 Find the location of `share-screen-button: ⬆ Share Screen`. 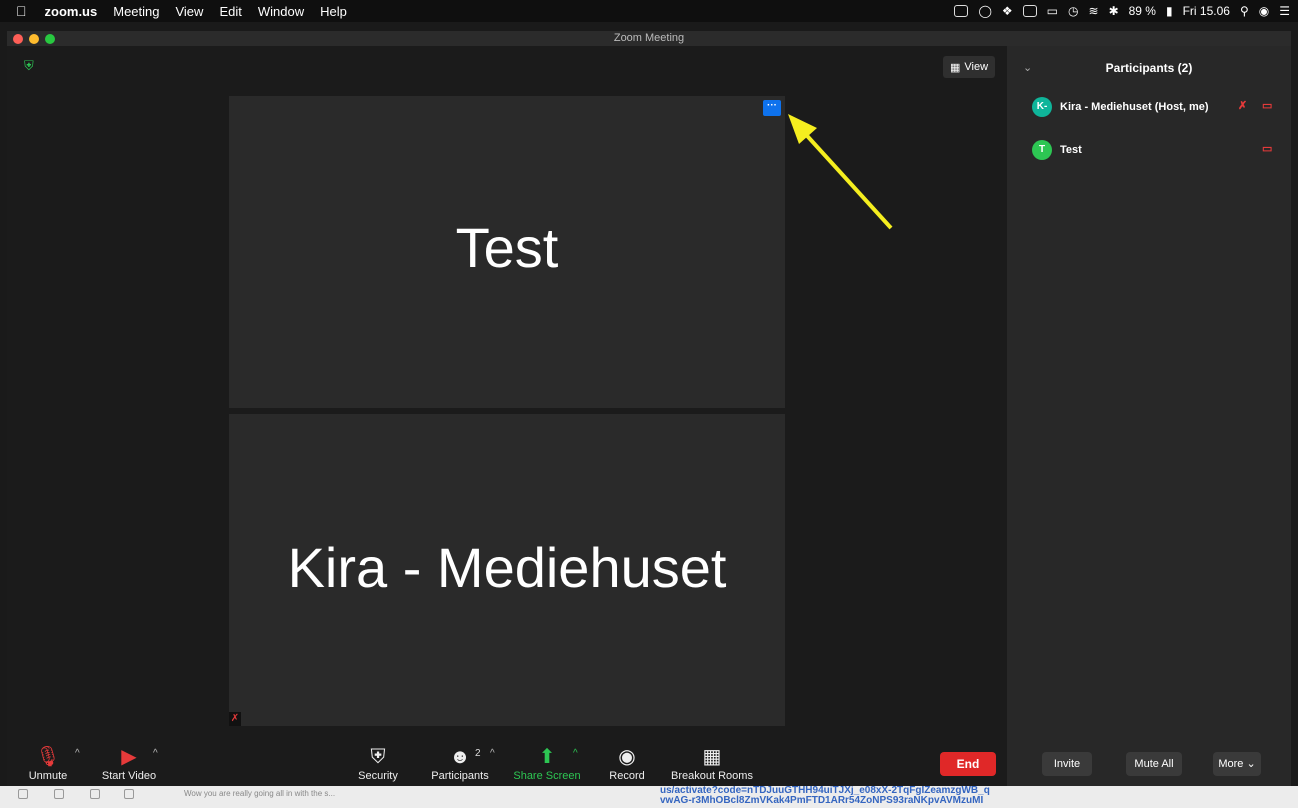

share-screen-button: ⬆ Share Screen is located at coordinates (547, 762).